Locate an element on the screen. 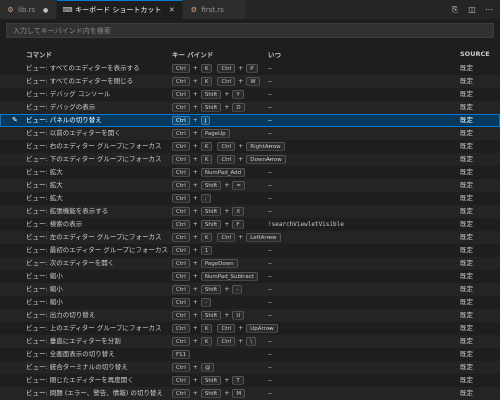  tab-1: ⌨ キーボード ショートカット ✕ is located at coordinates (120, 9).